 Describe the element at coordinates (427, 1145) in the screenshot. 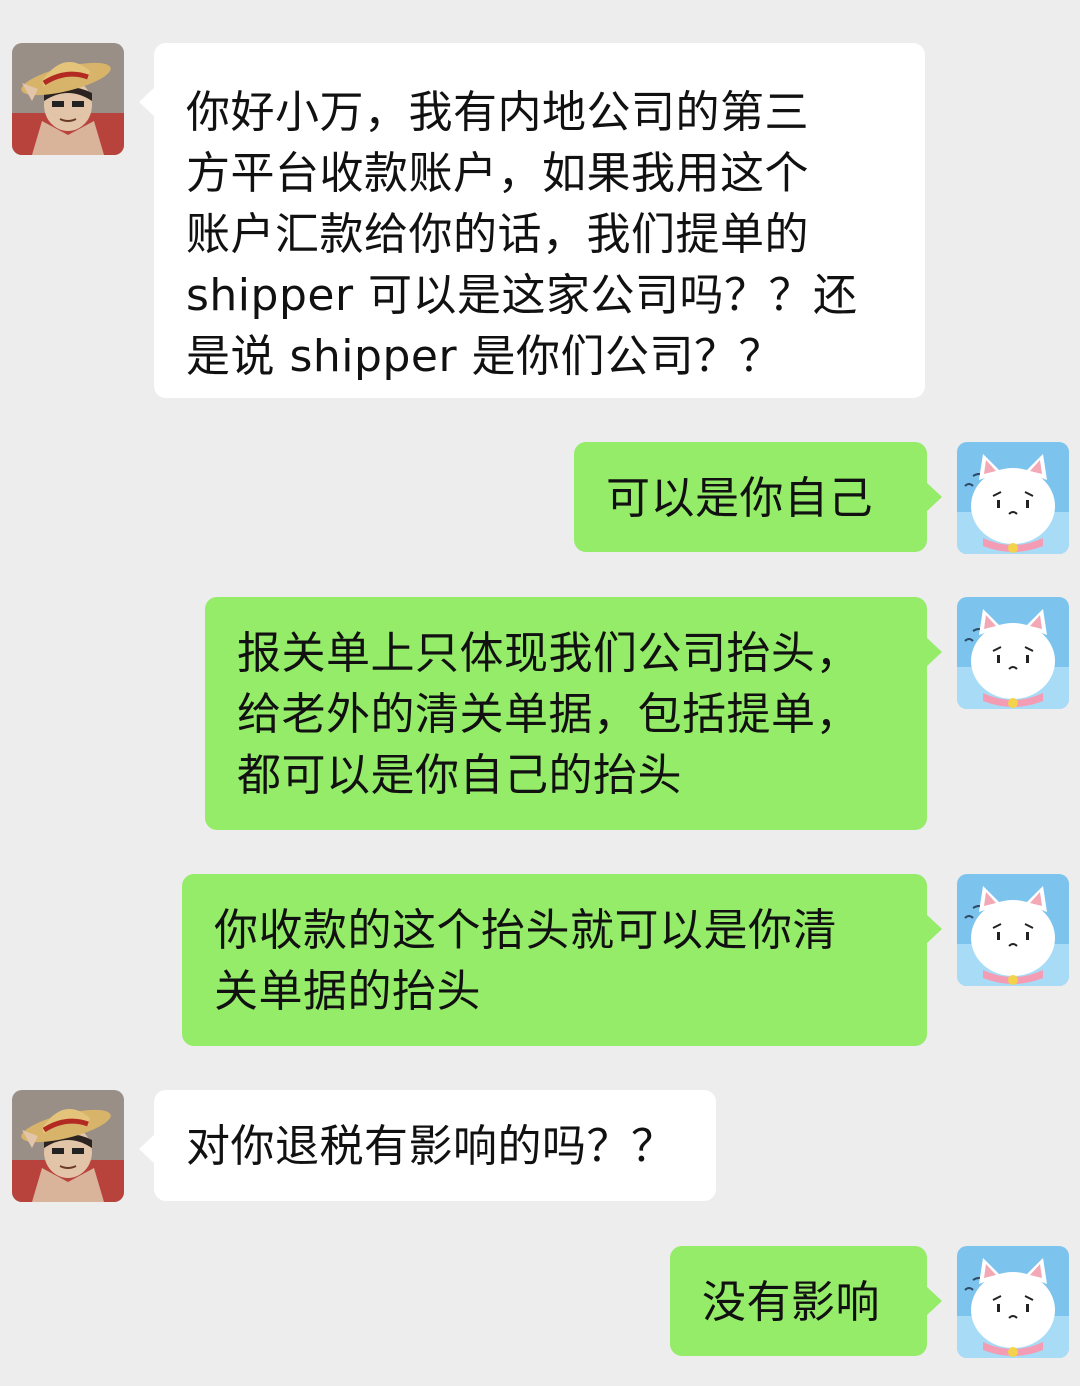

I see `message-bubble-incoming: 对你退税有影响的吗？？` at that location.